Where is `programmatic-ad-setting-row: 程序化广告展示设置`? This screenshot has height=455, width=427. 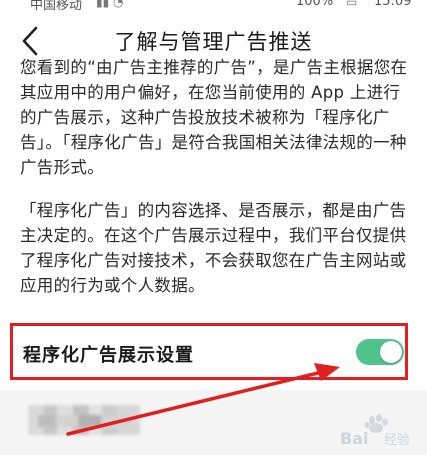
programmatic-ad-setting-row: 程序化广告展示设置 is located at coordinates (209, 351).